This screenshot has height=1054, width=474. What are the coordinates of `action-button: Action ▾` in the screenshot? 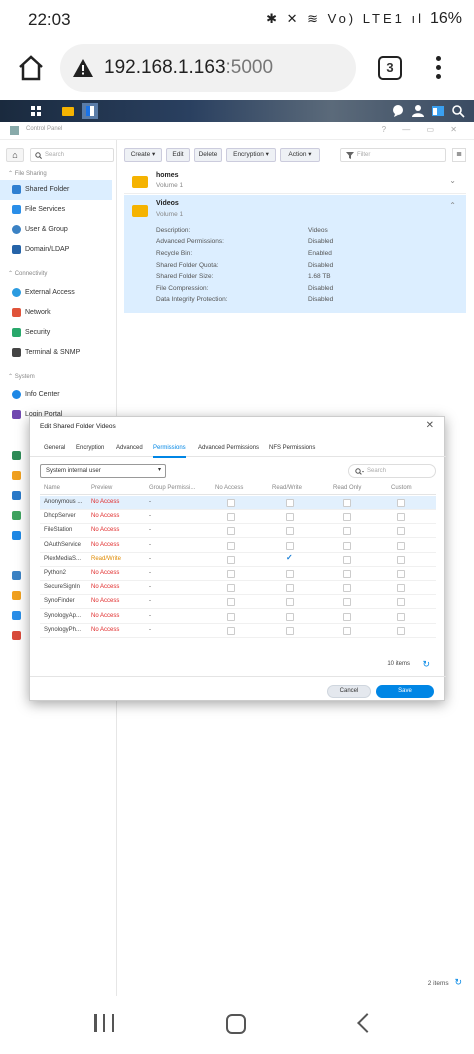 It's located at (300, 155).